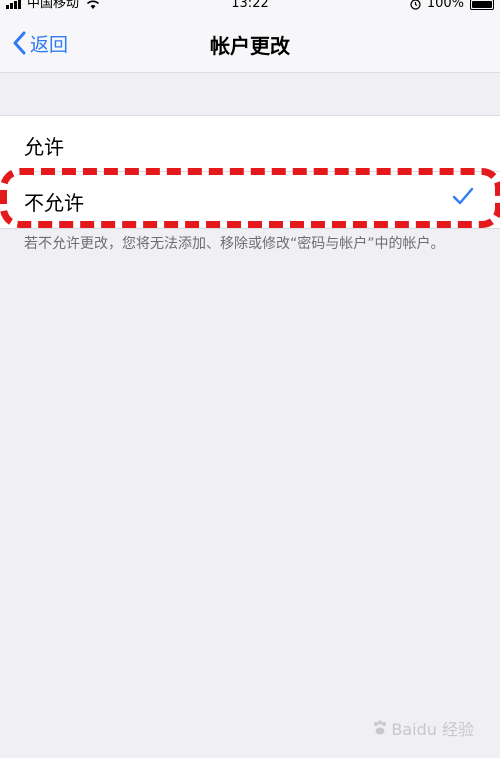  What do you see at coordinates (234, 244) in the screenshot?
I see `footer-note: 若不允许更改，您将无法添加、移除或修改“密码与帐户”中的帐户。` at bounding box center [234, 244].